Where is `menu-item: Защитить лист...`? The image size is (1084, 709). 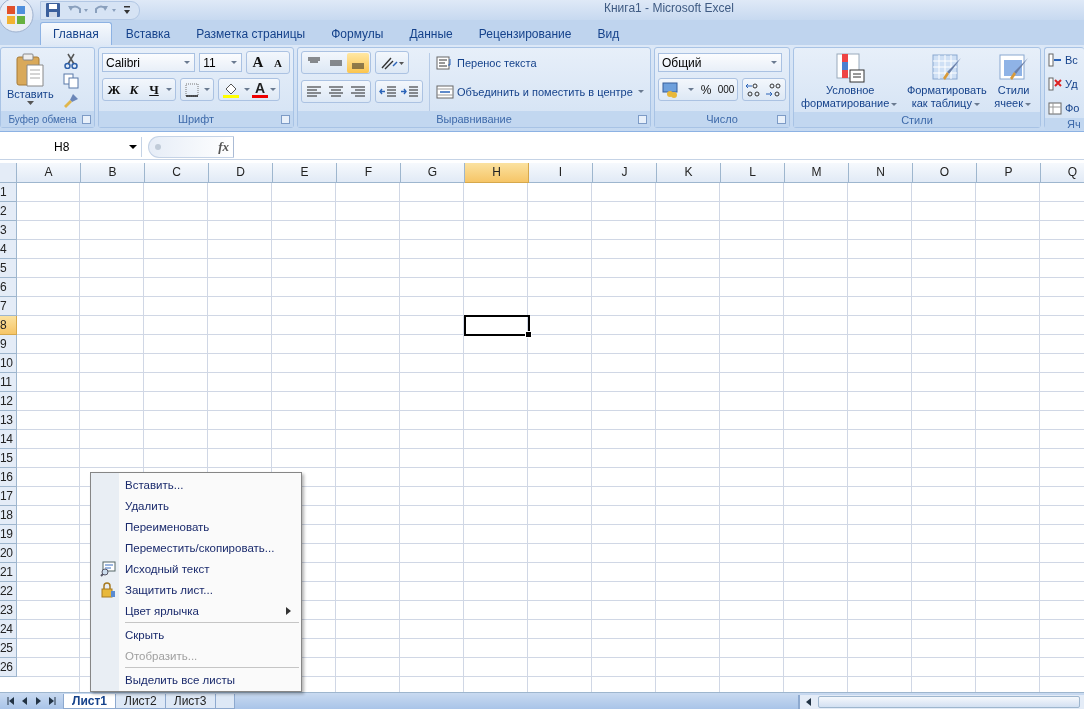 menu-item: Защитить лист... is located at coordinates (196, 589).